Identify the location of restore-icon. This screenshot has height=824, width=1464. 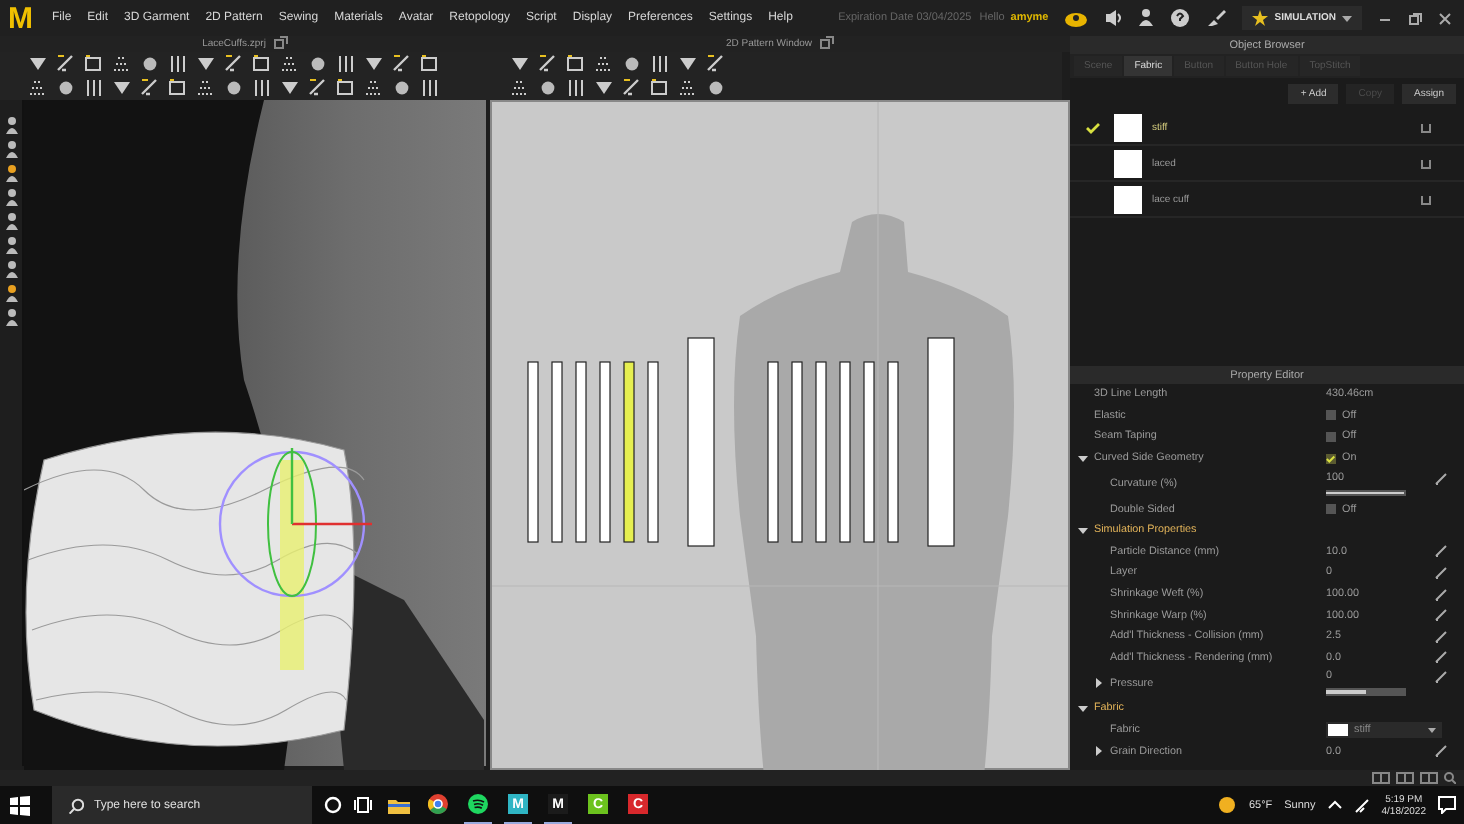
(1415, 18).